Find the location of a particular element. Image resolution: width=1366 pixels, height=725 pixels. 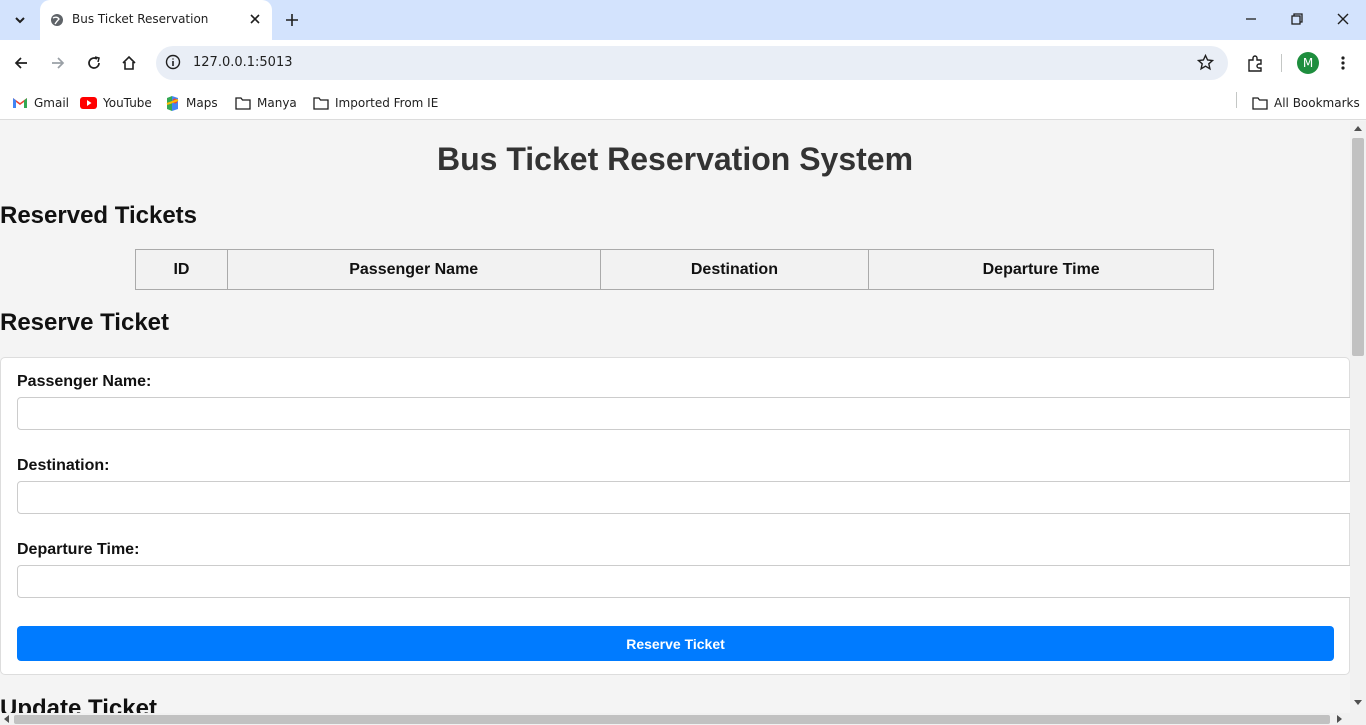

address-bar: 127.0.0.1:5013 is located at coordinates (692, 63).